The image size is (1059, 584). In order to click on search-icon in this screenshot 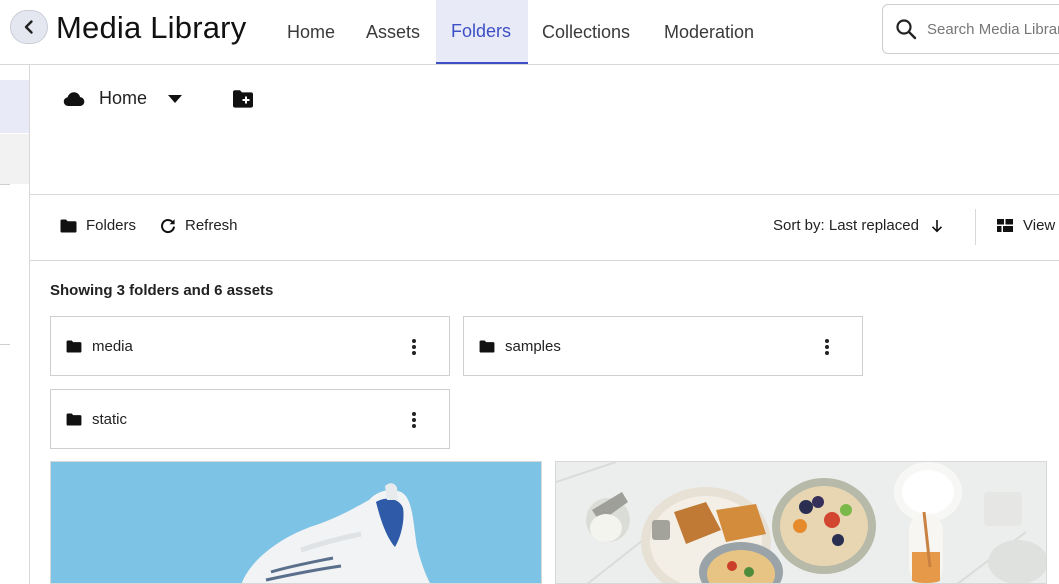, I will do `click(906, 29)`.